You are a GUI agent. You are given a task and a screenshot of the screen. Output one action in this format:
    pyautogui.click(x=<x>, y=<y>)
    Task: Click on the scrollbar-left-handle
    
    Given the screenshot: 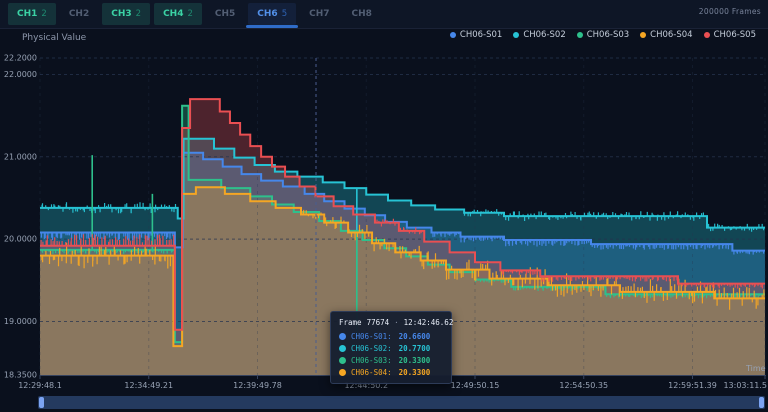 What is the action you would take?
    pyautogui.click(x=41, y=402)
    